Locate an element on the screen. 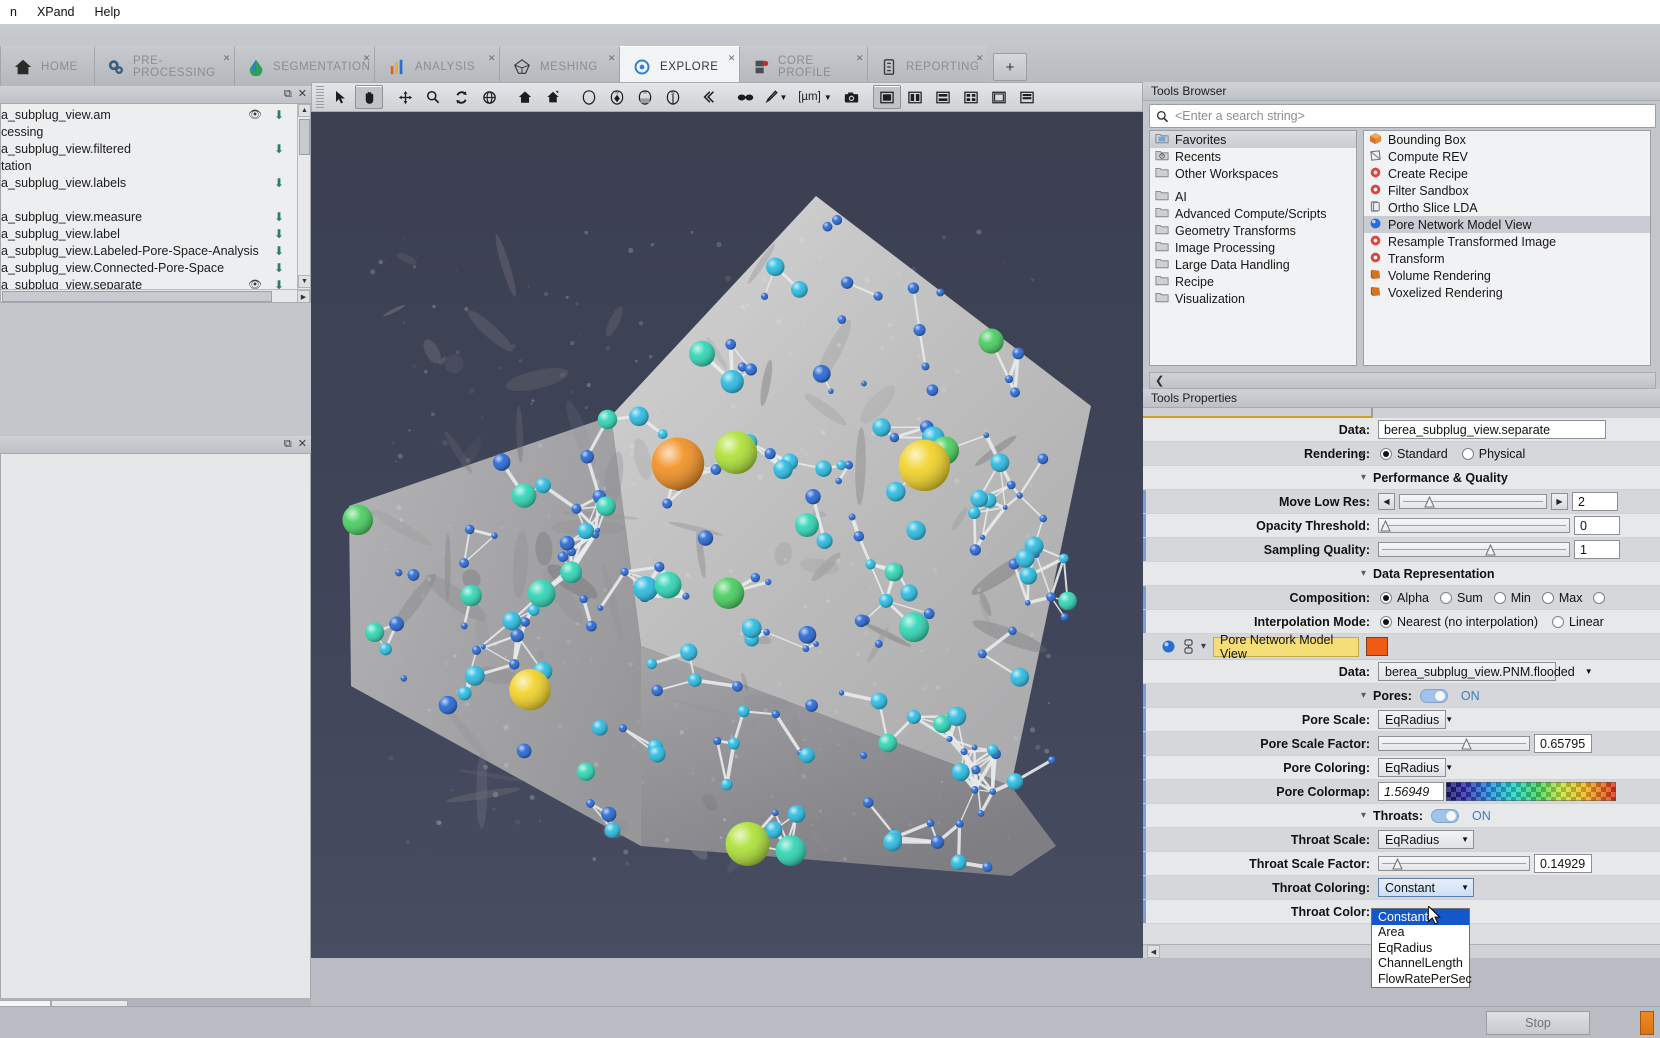 The width and height of the screenshot is (1660, 1038). tree-row: a_subplug_view.label ⬇ is located at coordinates (148, 233).